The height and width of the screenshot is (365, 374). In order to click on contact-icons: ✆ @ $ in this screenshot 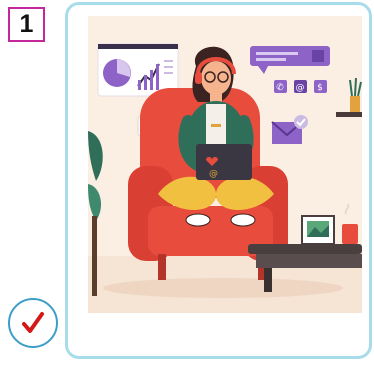, I will do `click(300, 86)`.